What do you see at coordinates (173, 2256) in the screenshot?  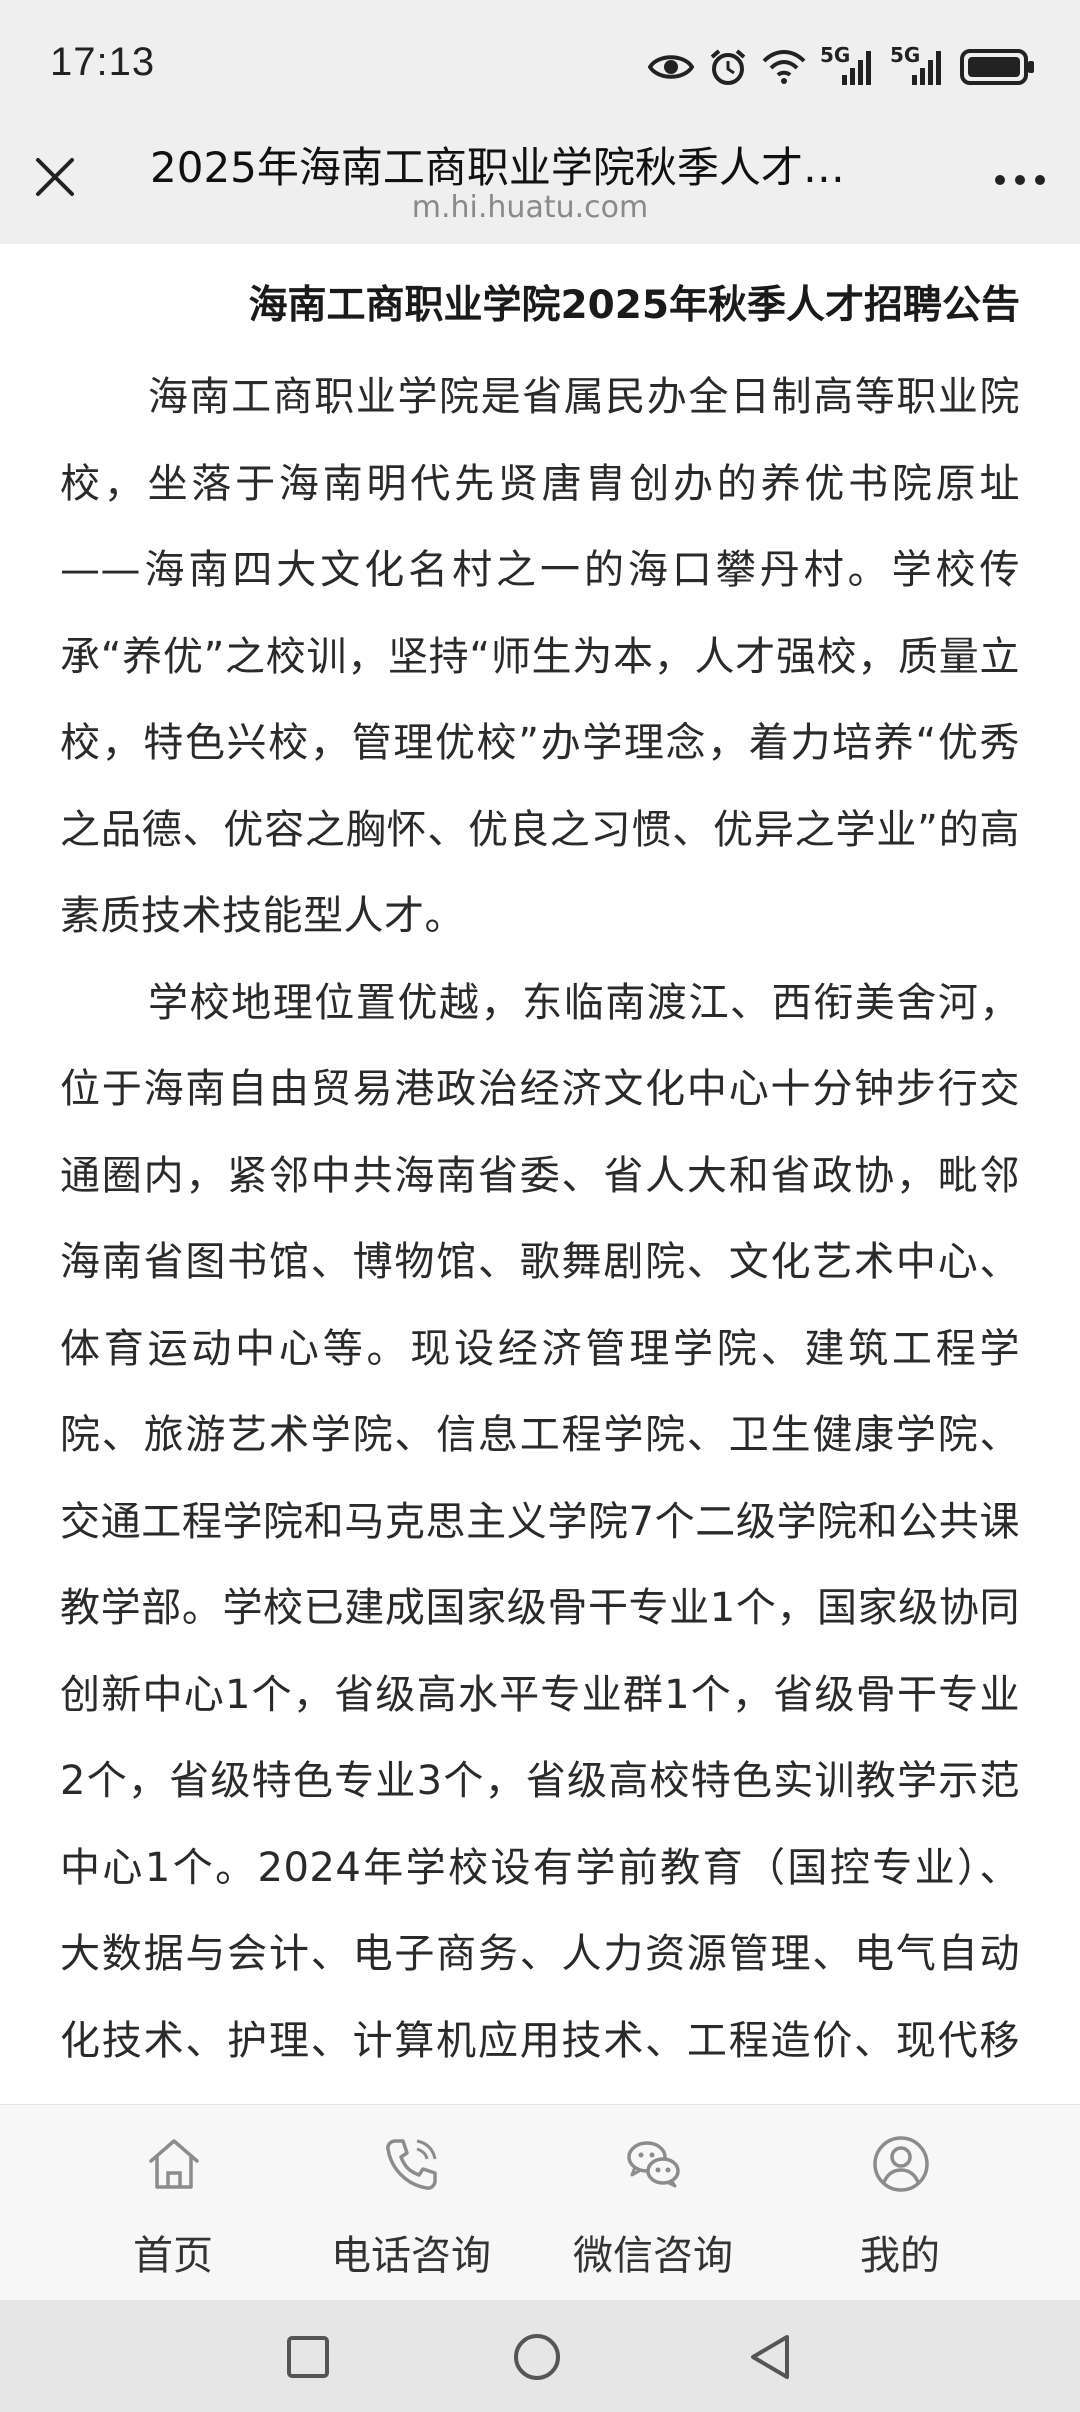 I see `nav-label-home: 首页` at bounding box center [173, 2256].